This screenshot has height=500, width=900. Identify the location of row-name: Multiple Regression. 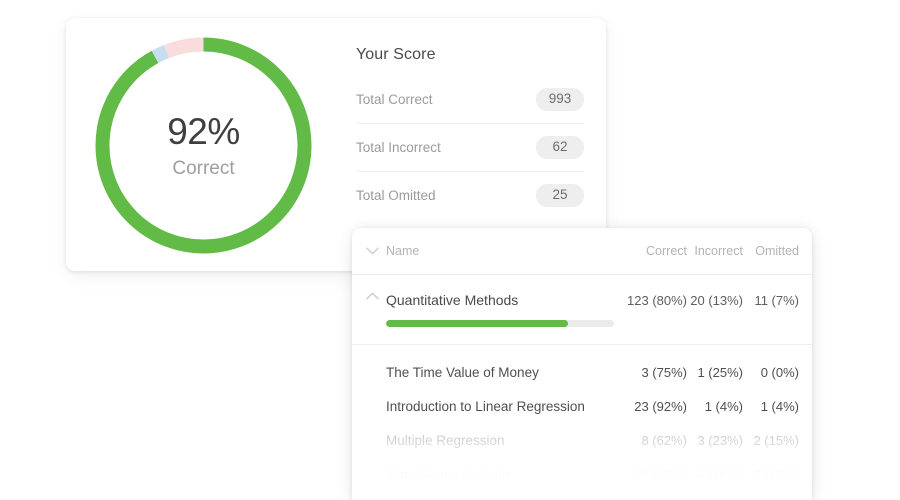
(445, 440).